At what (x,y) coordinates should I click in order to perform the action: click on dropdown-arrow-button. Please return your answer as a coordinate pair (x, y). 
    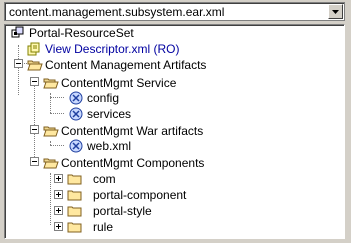
    Looking at the image, I should click on (335, 11).